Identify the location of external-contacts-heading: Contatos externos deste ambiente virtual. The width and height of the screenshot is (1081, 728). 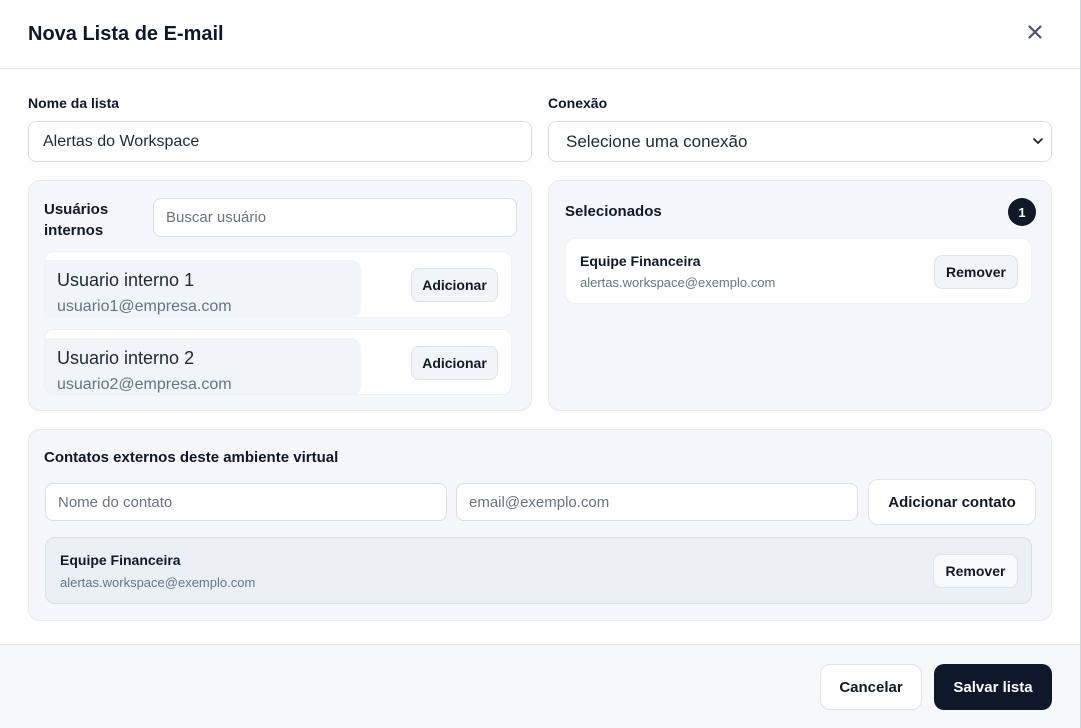
(191, 457).